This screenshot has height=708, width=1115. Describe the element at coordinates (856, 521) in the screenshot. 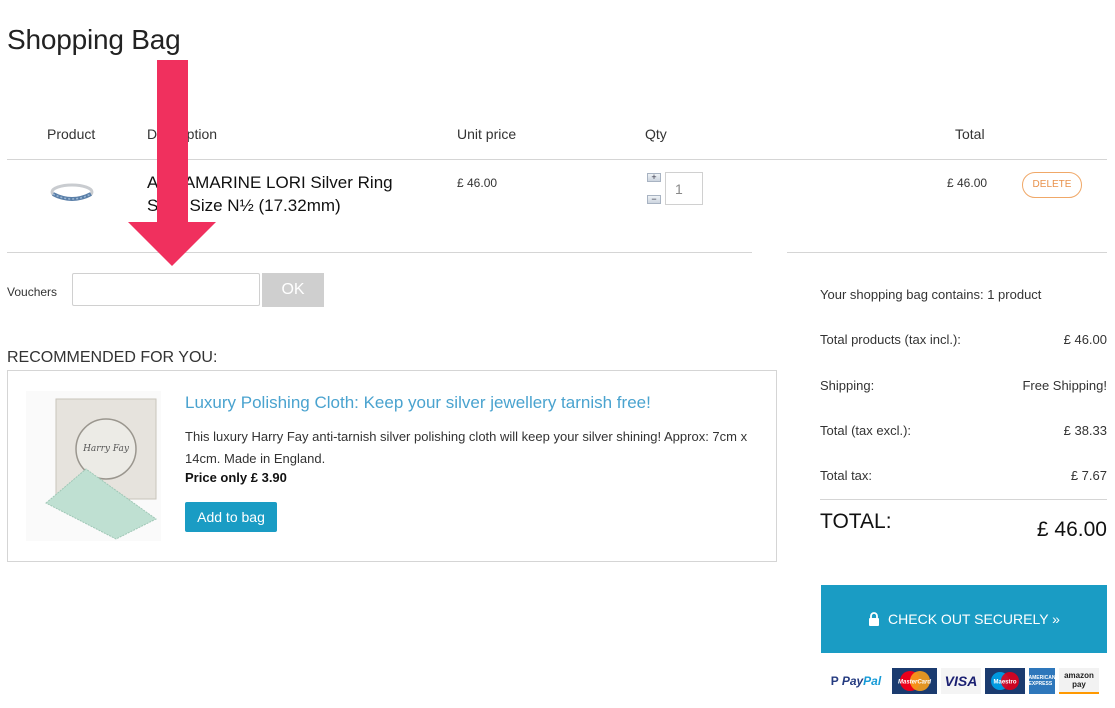

I see `grand-total-label: TOTAL:` at that location.